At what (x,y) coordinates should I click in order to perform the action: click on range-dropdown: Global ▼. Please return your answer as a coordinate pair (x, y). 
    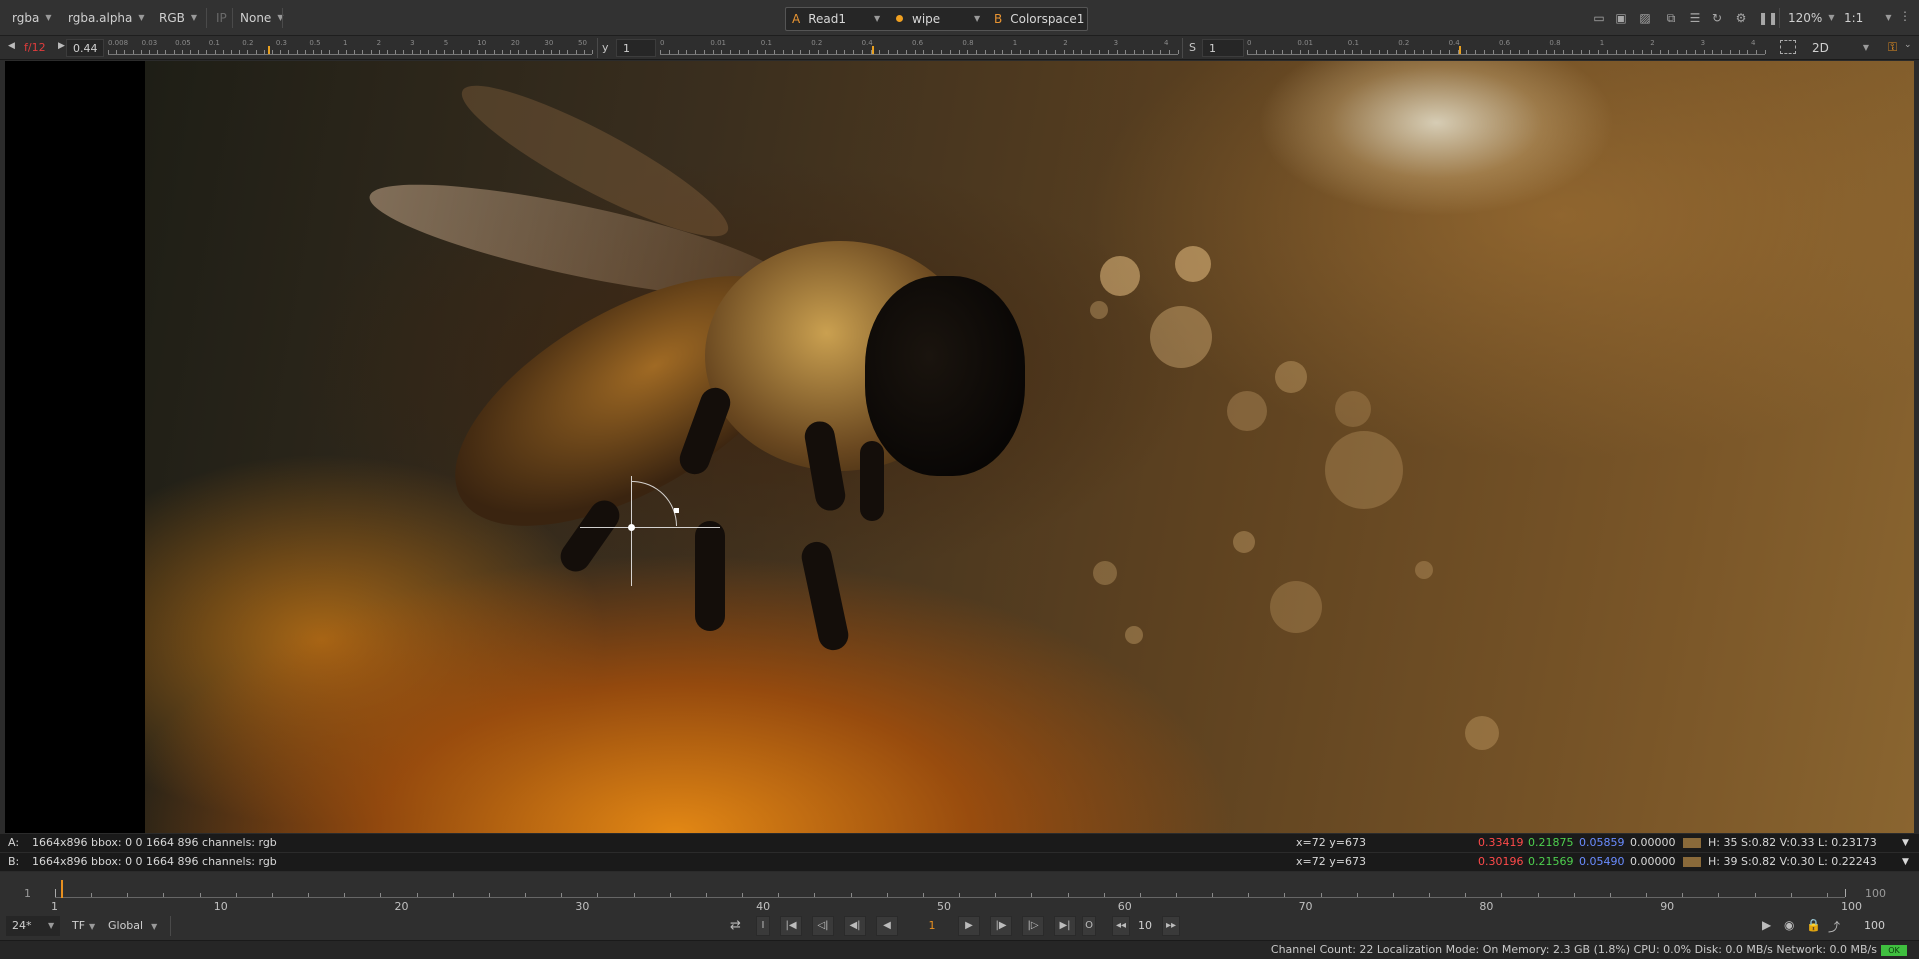
    Looking at the image, I should click on (129, 926).